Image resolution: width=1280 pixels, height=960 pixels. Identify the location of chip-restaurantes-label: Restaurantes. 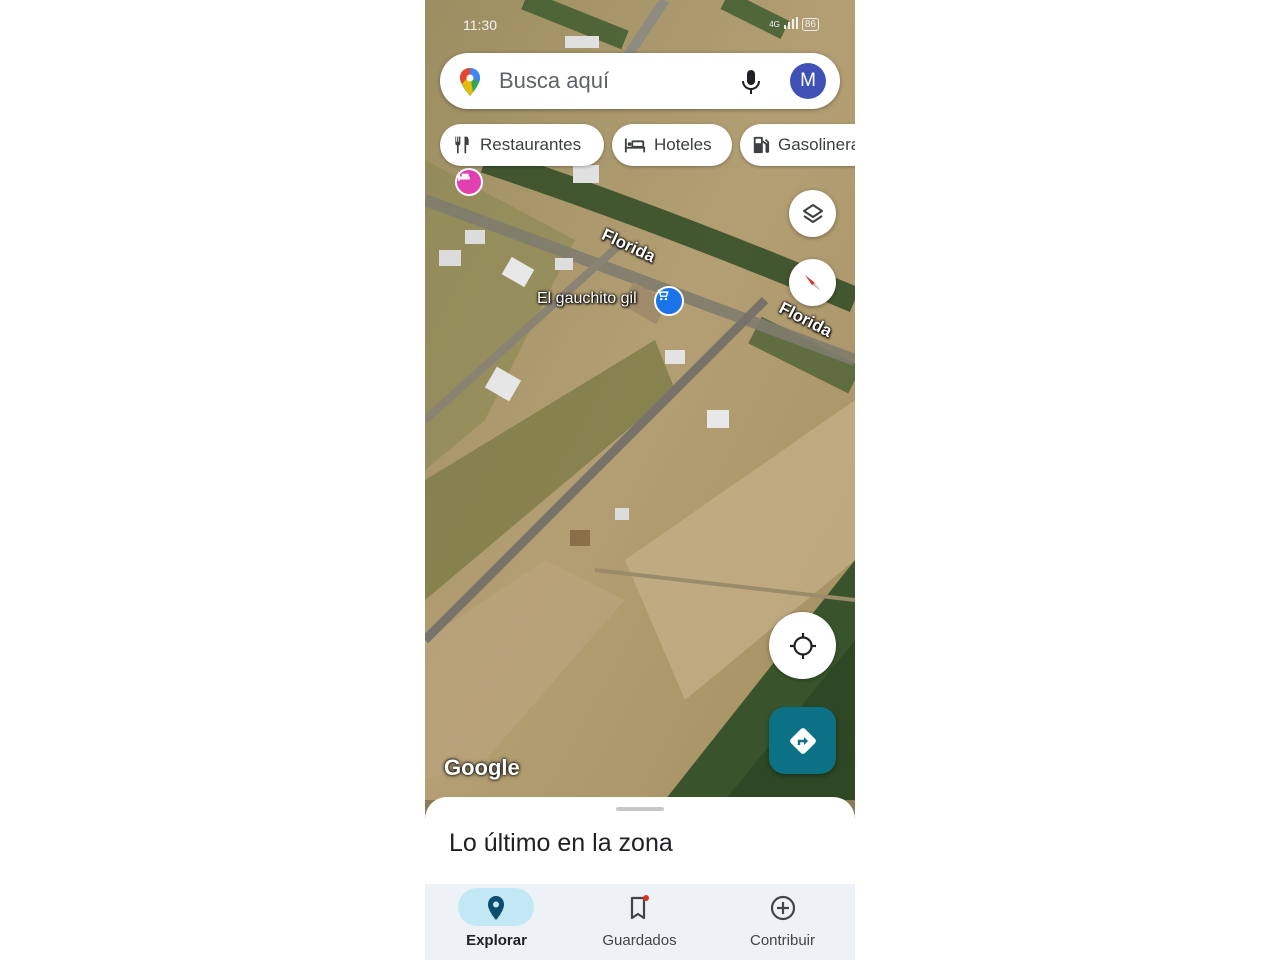
(531, 144).